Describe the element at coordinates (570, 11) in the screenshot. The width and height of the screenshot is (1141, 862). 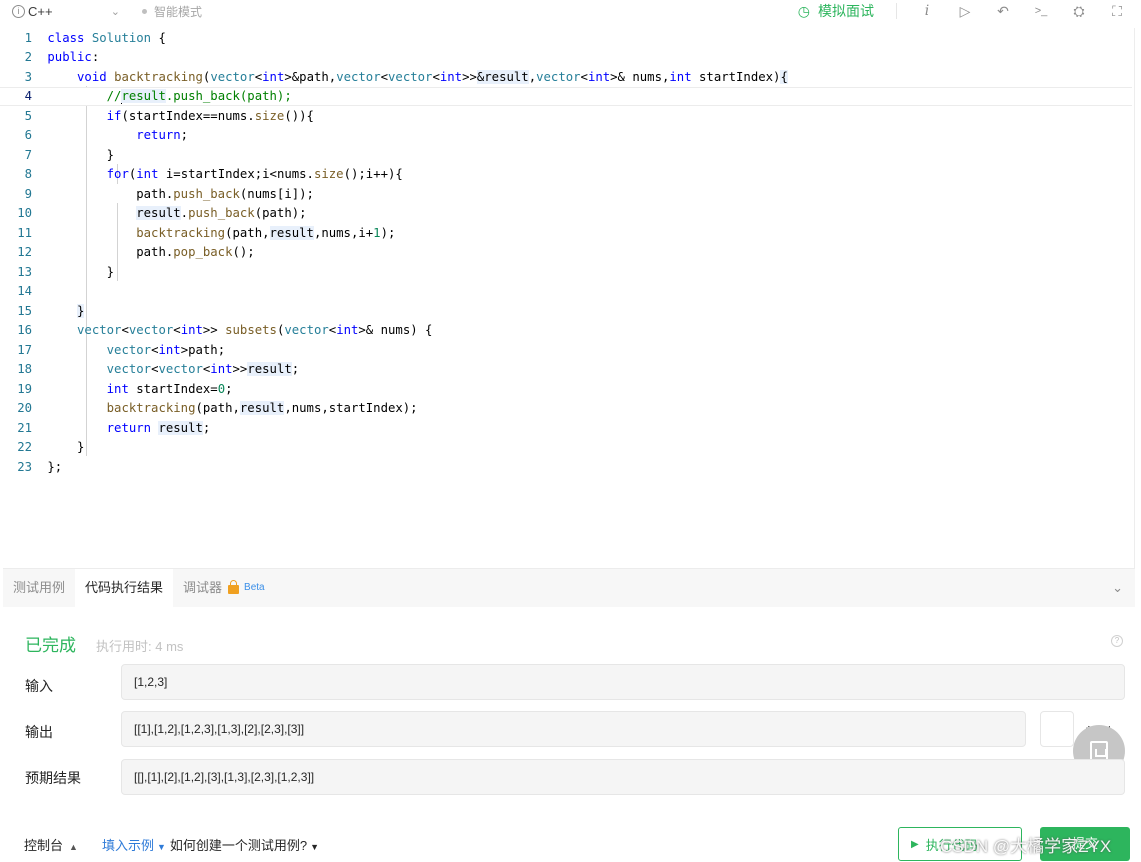
I see `editor-toolbar: i C++ ⌄ 智能模式 ◷ 模拟面试 i ▷ ↶ >_ ⛭ ⛶` at that location.